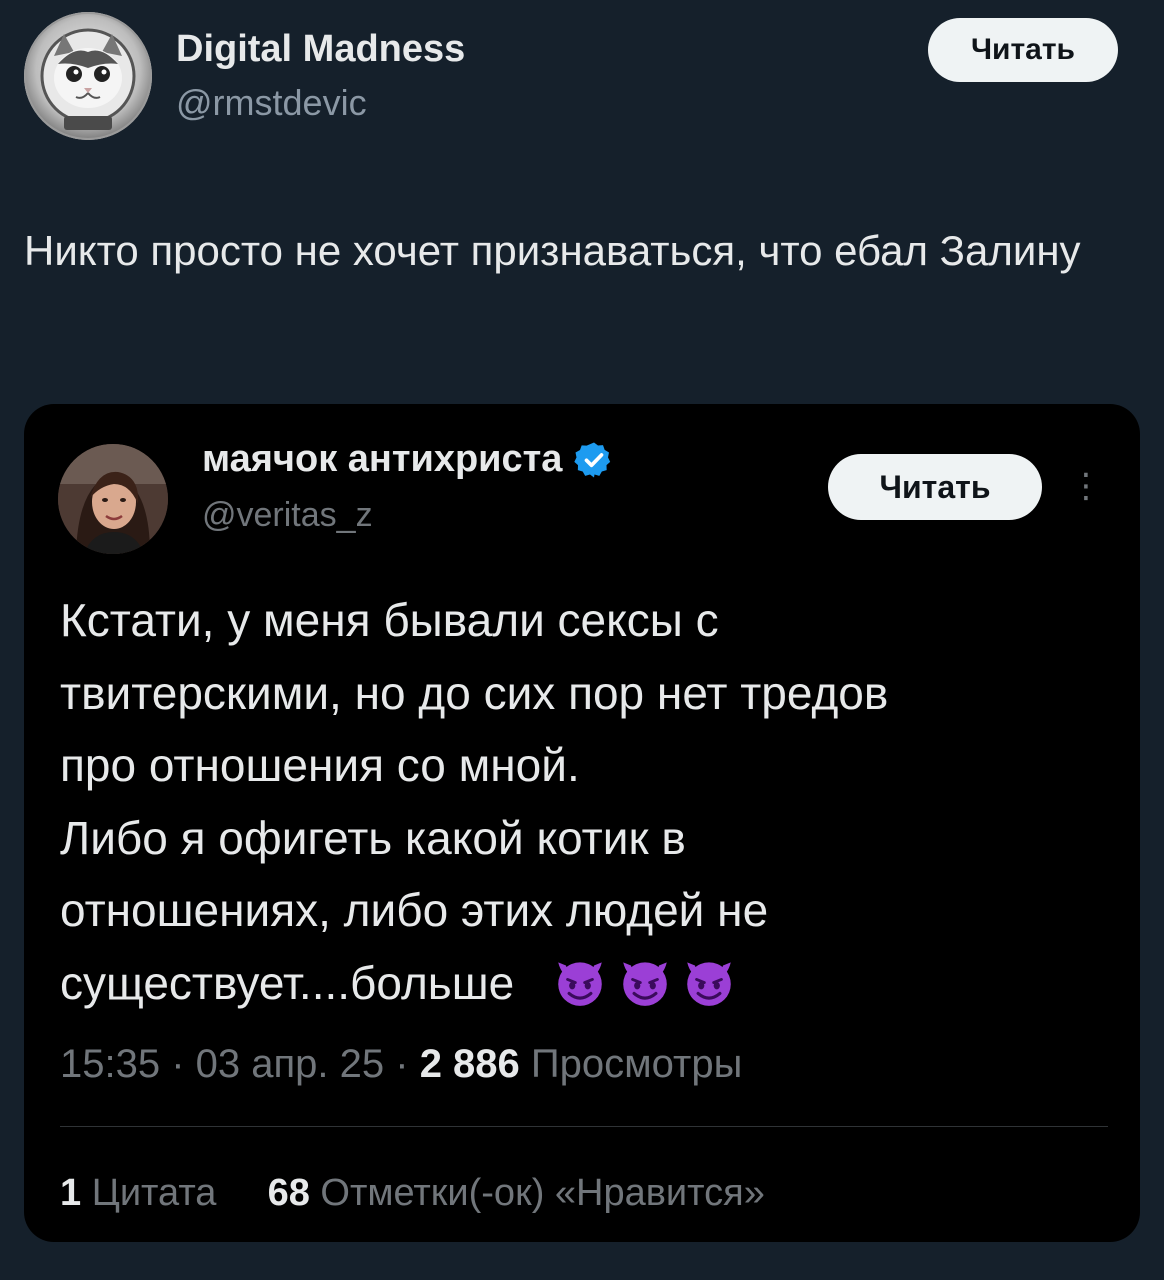 The width and height of the screenshot is (1164, 1280). I want to click on likes-stat: 68 Отметки(-ок) «Нравится», so click(516, 1193).